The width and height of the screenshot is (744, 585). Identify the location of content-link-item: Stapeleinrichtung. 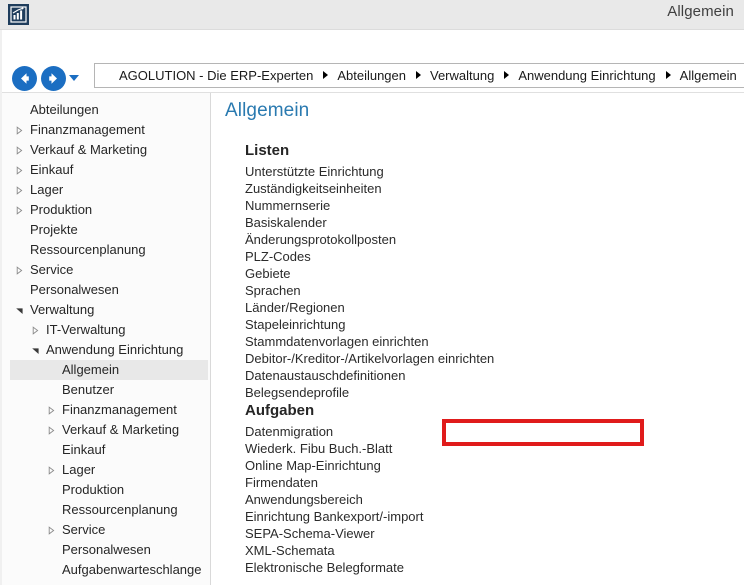
(369, 324).